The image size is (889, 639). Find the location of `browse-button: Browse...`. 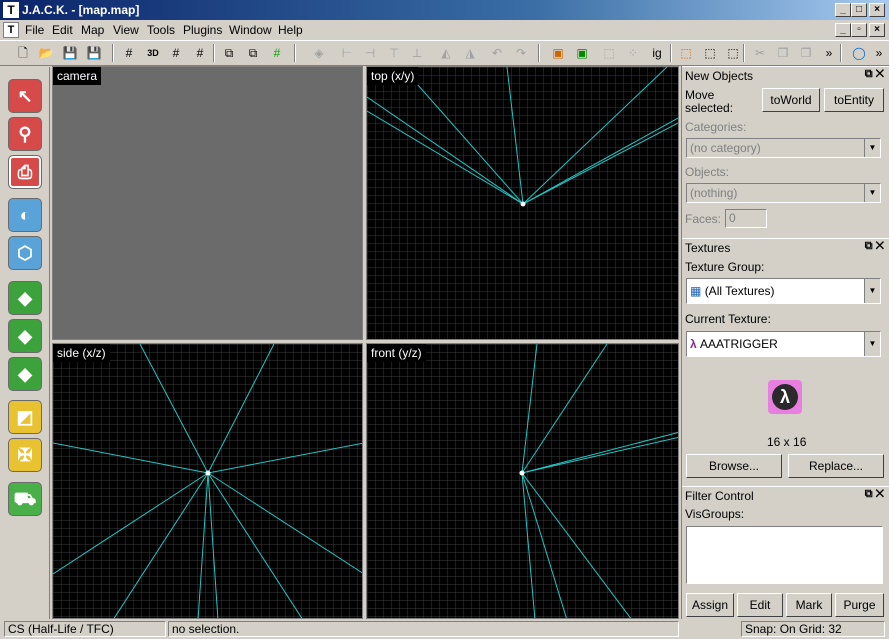

browse-button: Browse... is located at coordinates (734, 466).